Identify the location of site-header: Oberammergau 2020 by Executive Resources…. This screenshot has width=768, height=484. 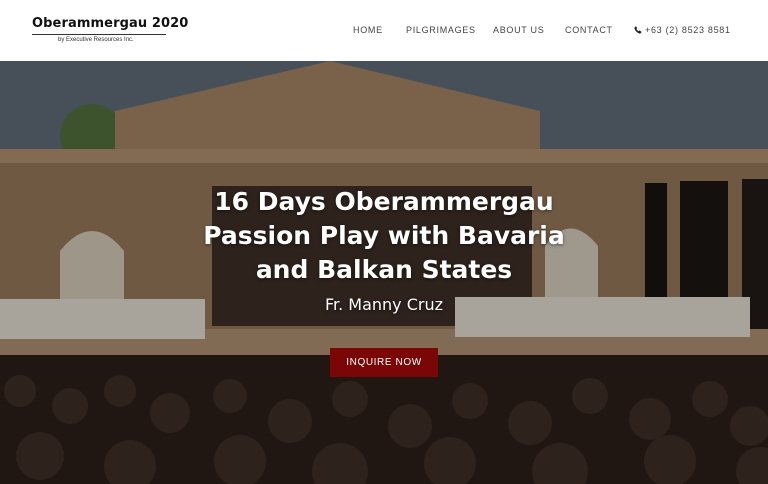
(384, 30).